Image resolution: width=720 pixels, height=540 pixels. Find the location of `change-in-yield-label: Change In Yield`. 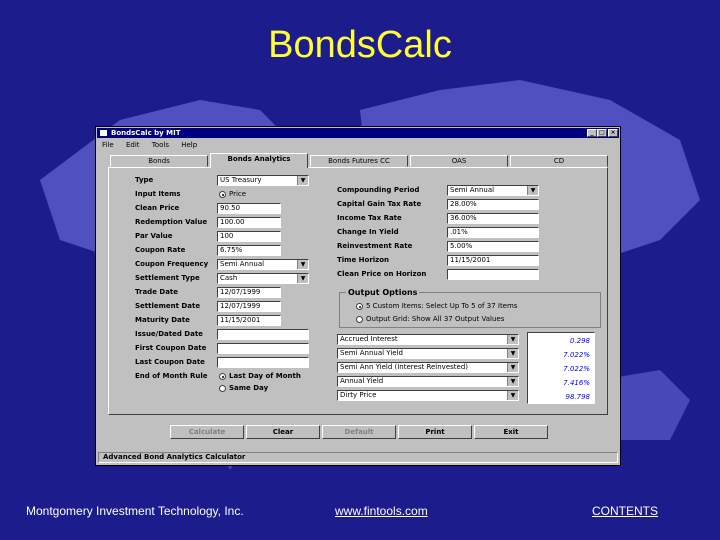

change-in-yield-label: Change In Yield is located at coordinates (368, 232).